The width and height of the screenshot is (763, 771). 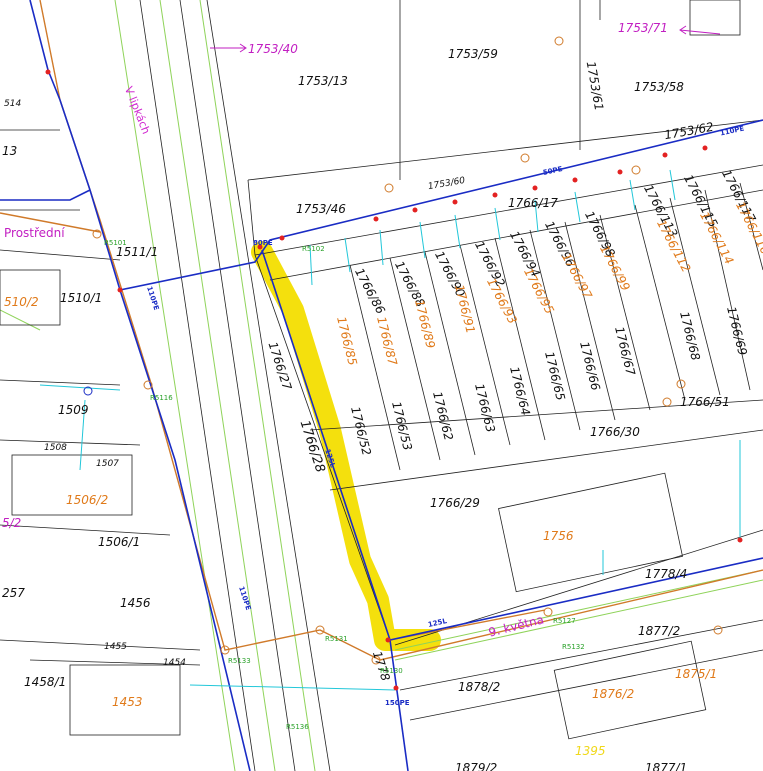 What do you see at coordinates (263, 243) in the screenshot?
I see `pipe-label: 80PE` at bounding box center [263, 243].